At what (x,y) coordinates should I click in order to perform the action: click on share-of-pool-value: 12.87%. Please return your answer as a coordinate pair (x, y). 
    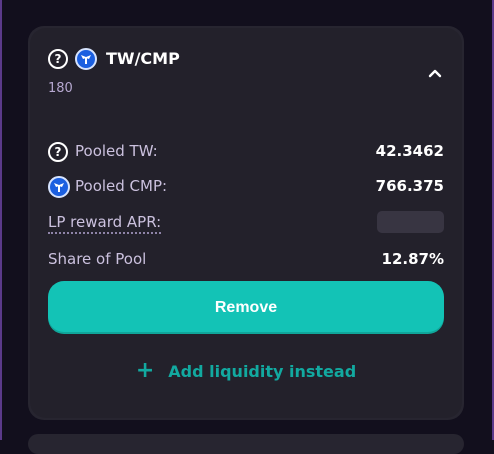
    Looking at the image, I should click on (412, 259).